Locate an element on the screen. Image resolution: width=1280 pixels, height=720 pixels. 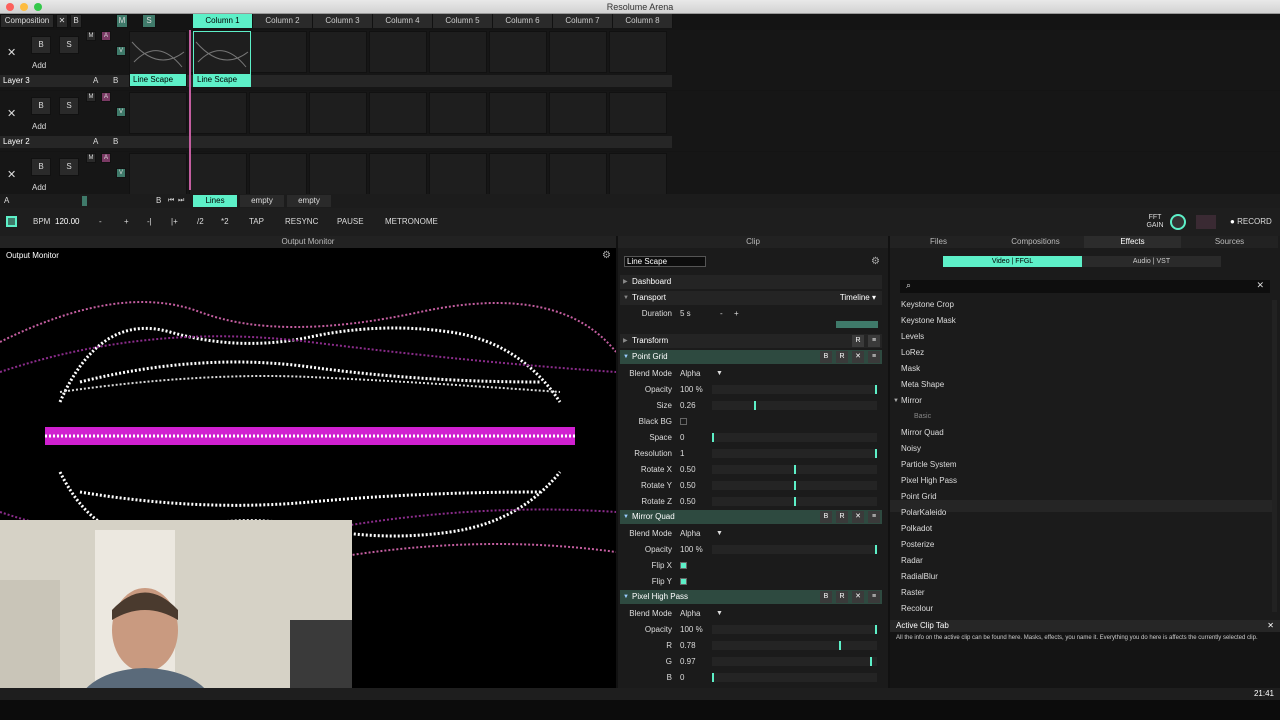
clip-name-field: Line Scape is located at coordinates (665, 261).